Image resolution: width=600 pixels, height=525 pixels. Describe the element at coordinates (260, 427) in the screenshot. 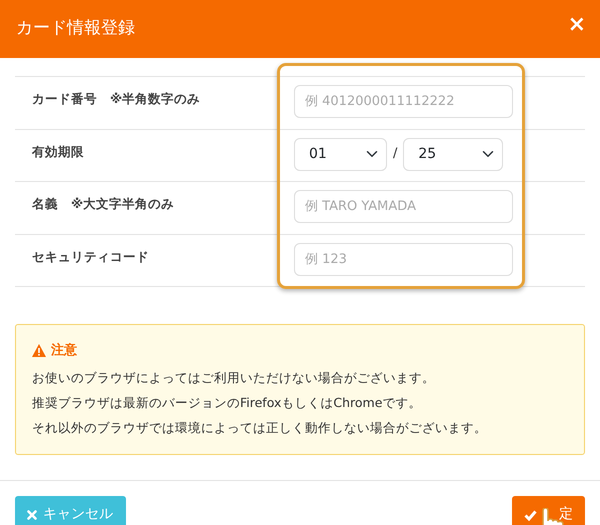

I see `notice-text: それ以外のブラウザでは環境によっては正しく動作しない場合がございます。` at that location.